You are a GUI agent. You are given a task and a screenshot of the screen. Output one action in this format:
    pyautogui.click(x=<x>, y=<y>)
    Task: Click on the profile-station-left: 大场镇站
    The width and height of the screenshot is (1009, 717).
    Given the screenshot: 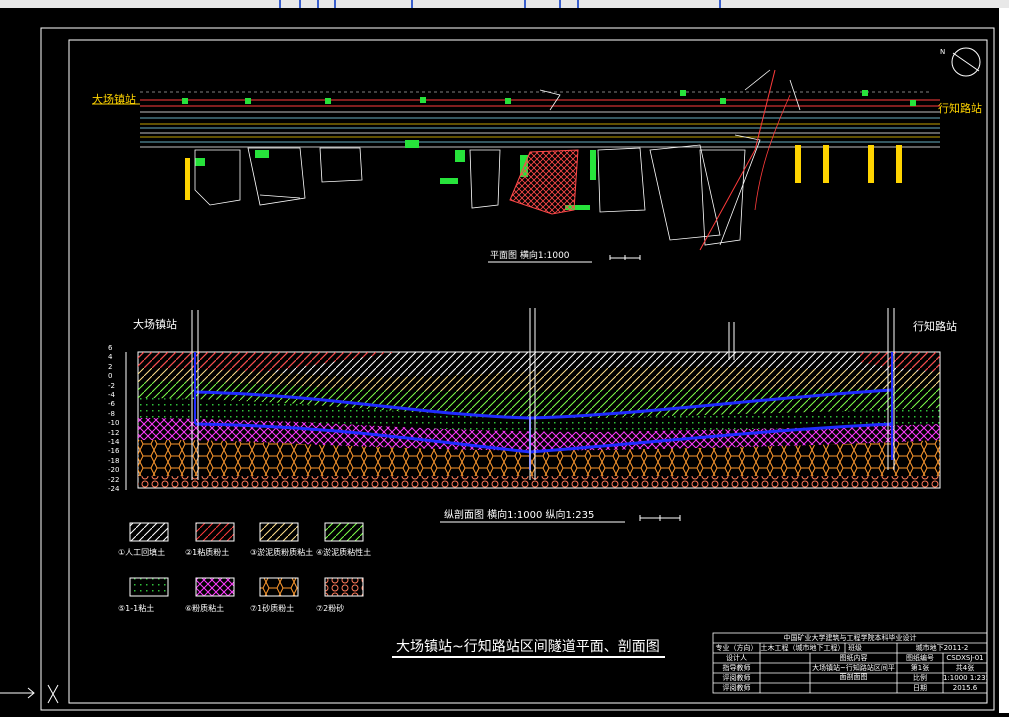 What is the action you would take?
    pyautogui.click(x=155, y=324)
    